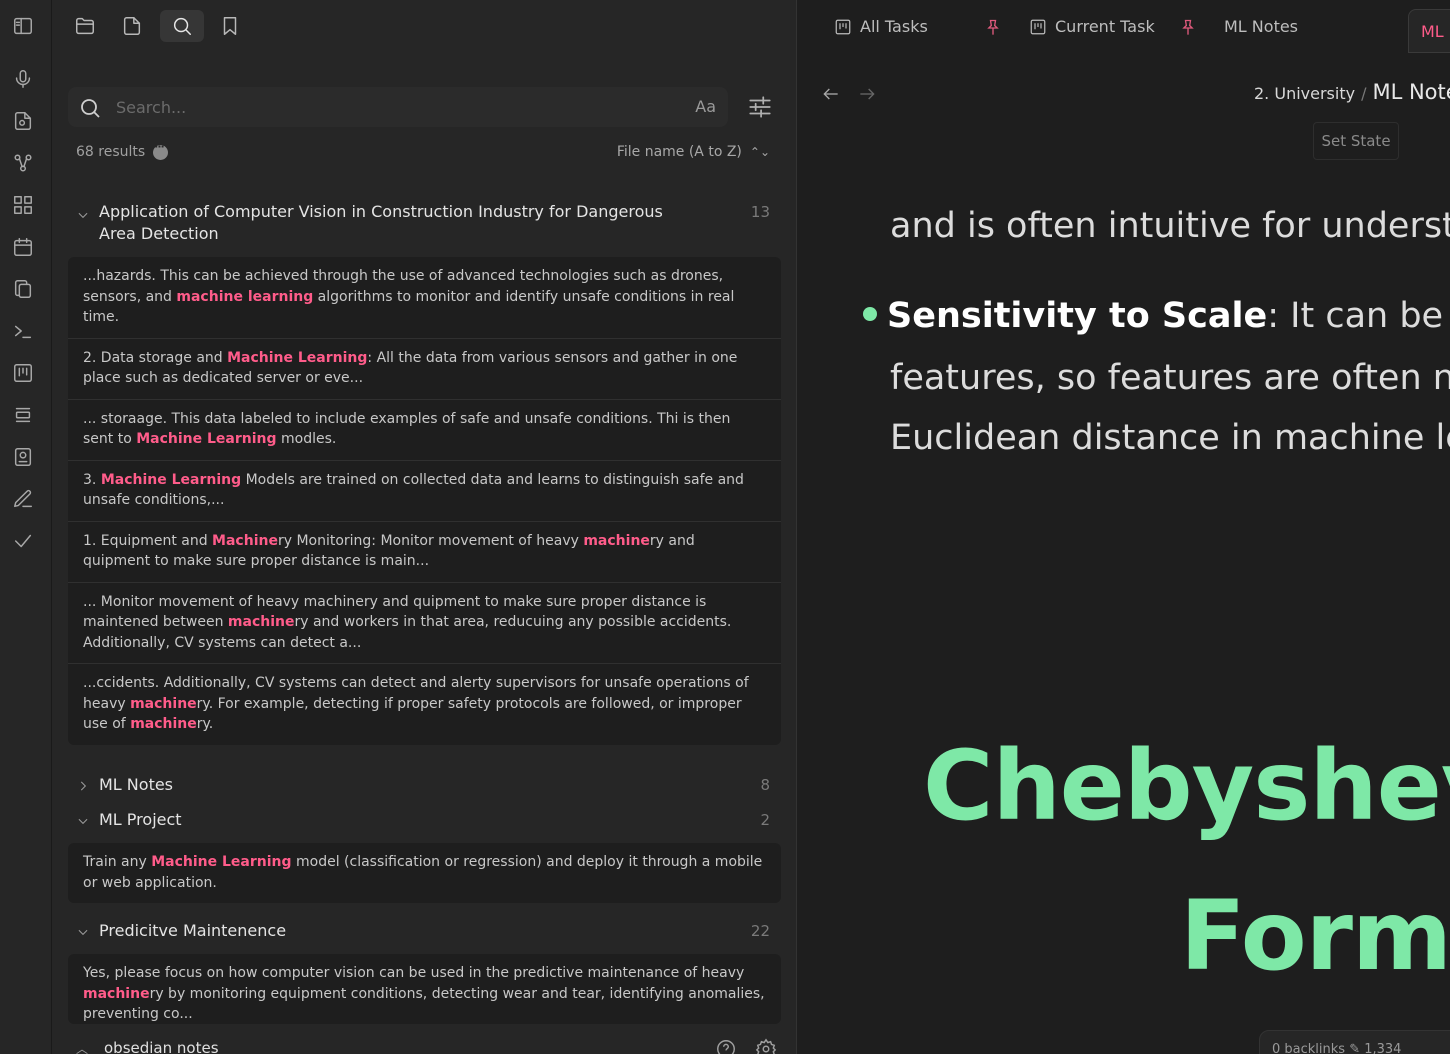 This screenshot has width=1450, height=1054. I want to click on bookmarks-tab, so click(230, 26).